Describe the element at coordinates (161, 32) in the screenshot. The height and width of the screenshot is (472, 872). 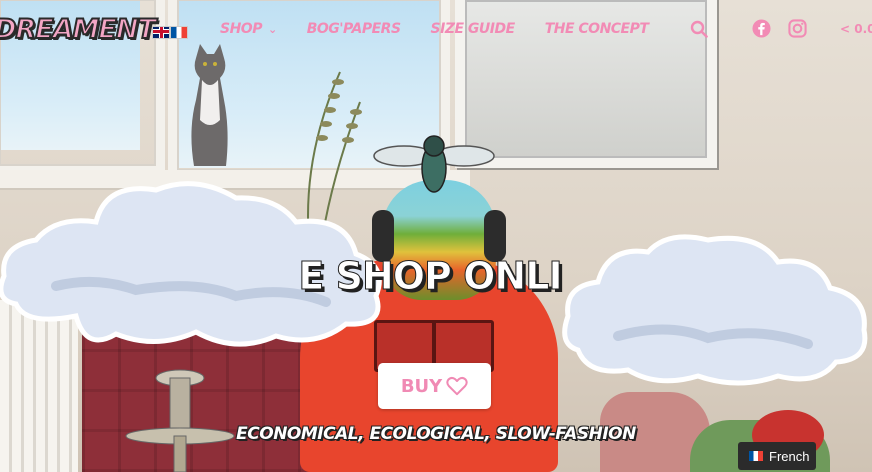
I see `uk-flag-icon` at that location.